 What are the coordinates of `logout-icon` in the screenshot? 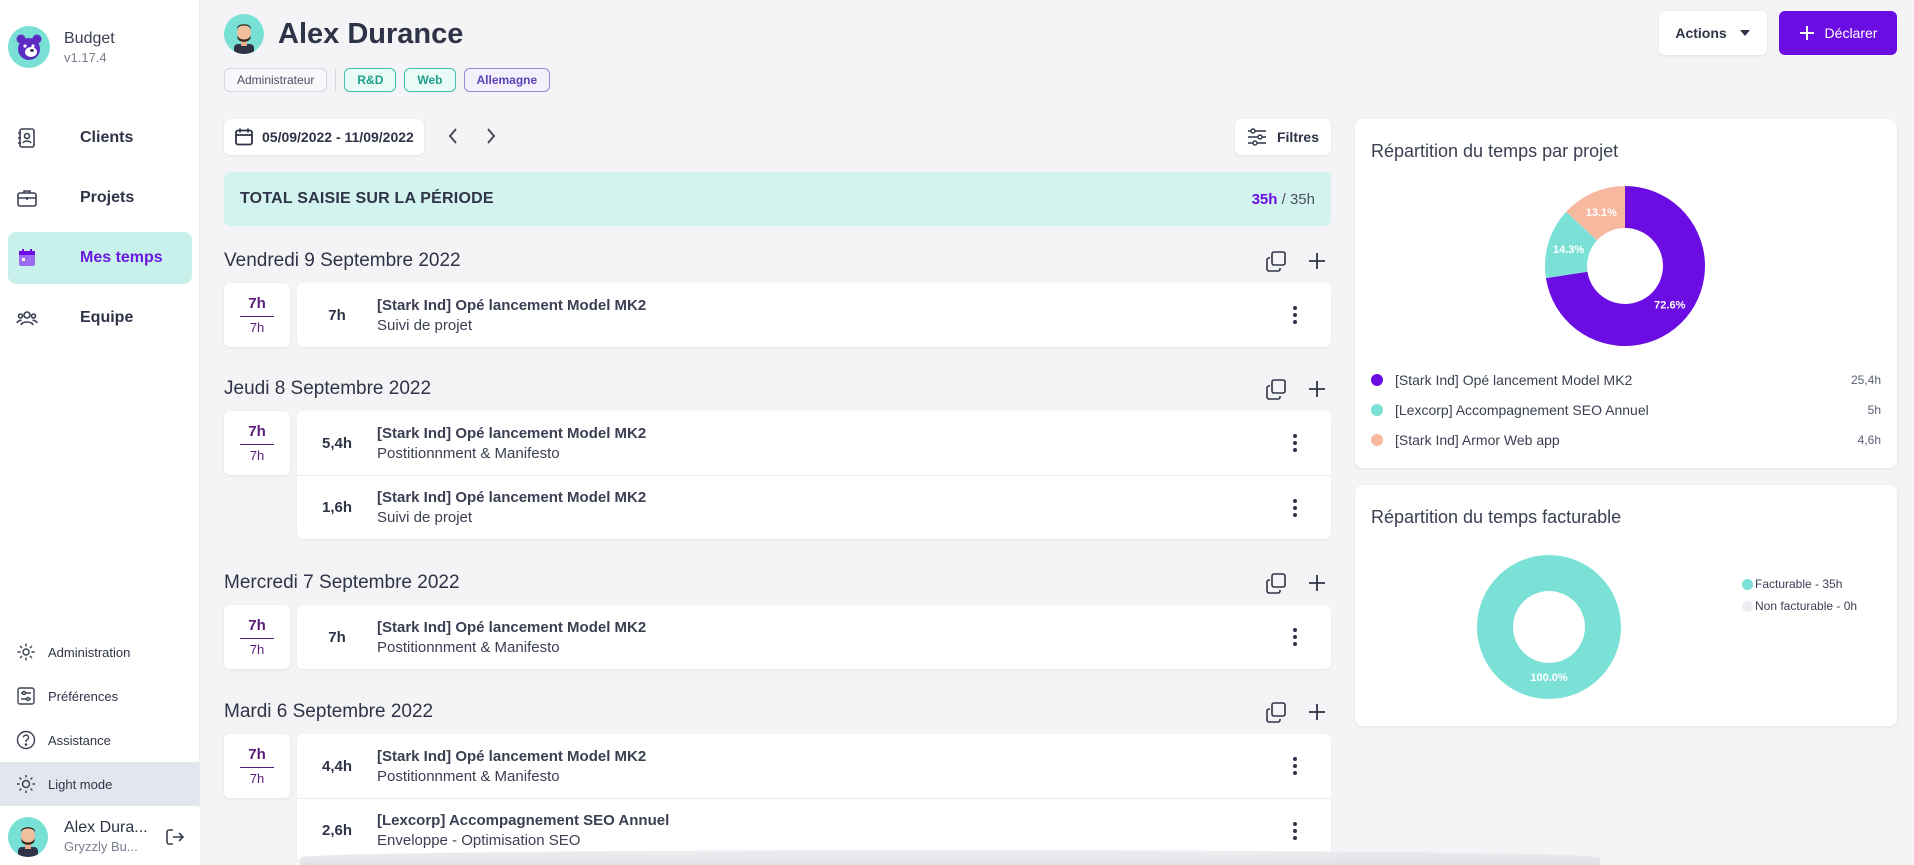 It's located at (175, 837).